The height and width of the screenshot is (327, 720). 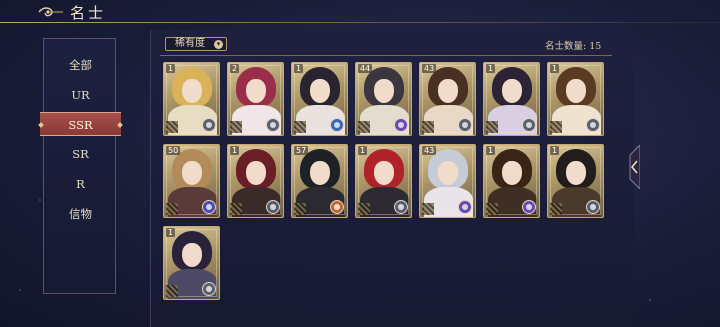 What do you see at coordinates (633, 167) in the screenshot?
I see `expand-tab-icon` at bounding box center [633, 167].